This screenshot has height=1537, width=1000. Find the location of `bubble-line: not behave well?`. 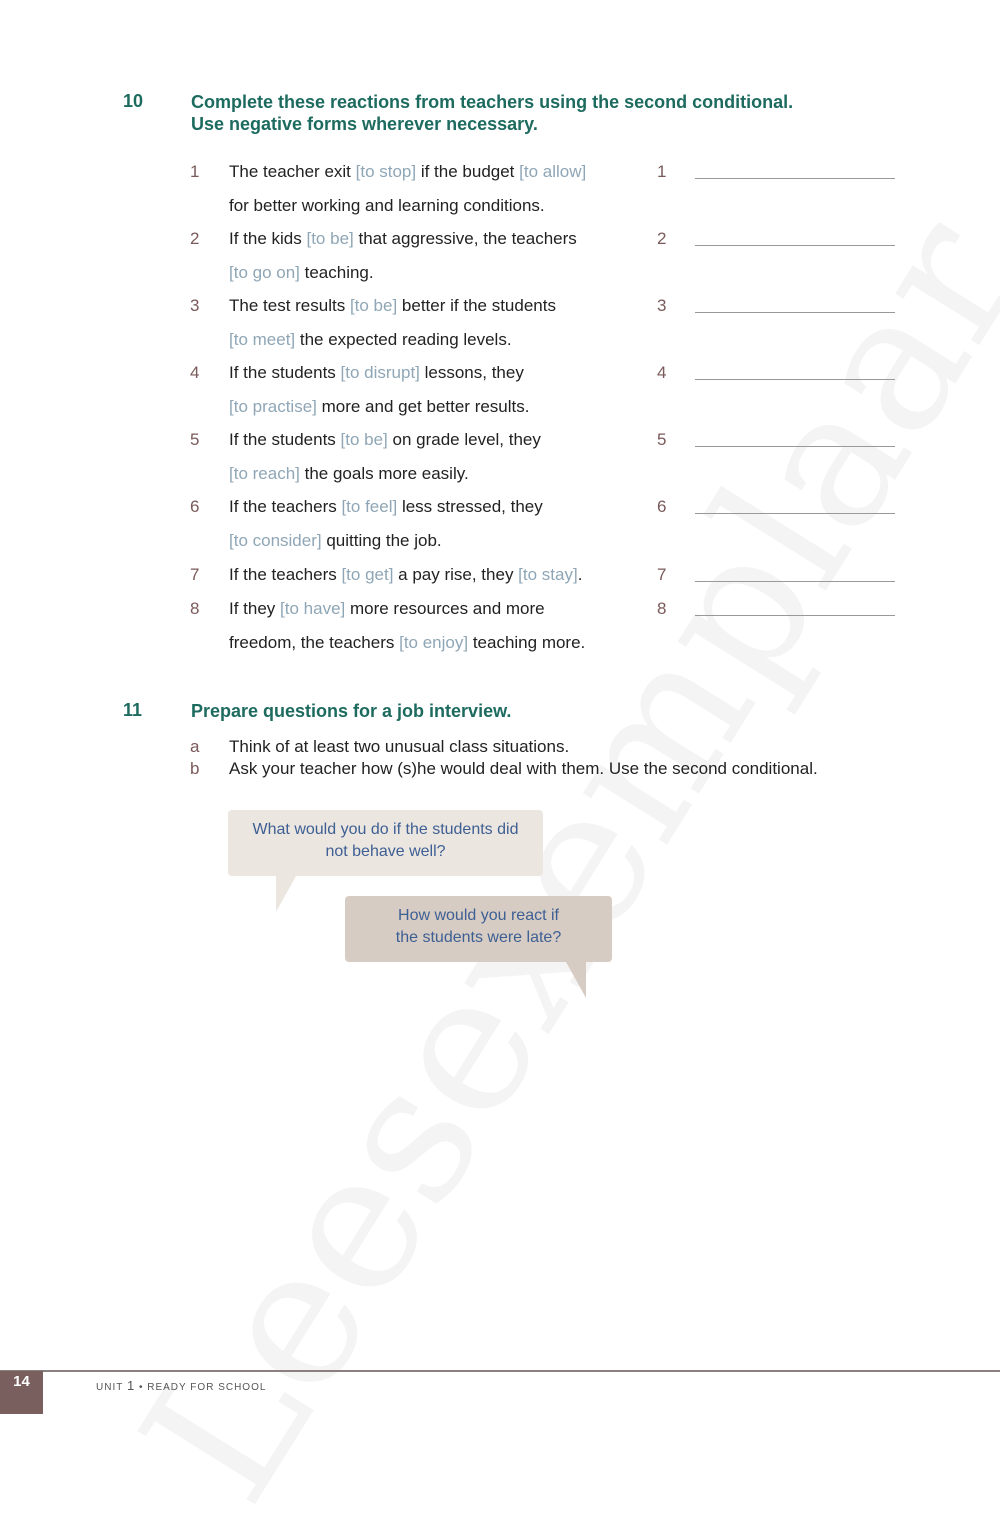

bubble-line: not behave well? is located at coordinates (385, 851).